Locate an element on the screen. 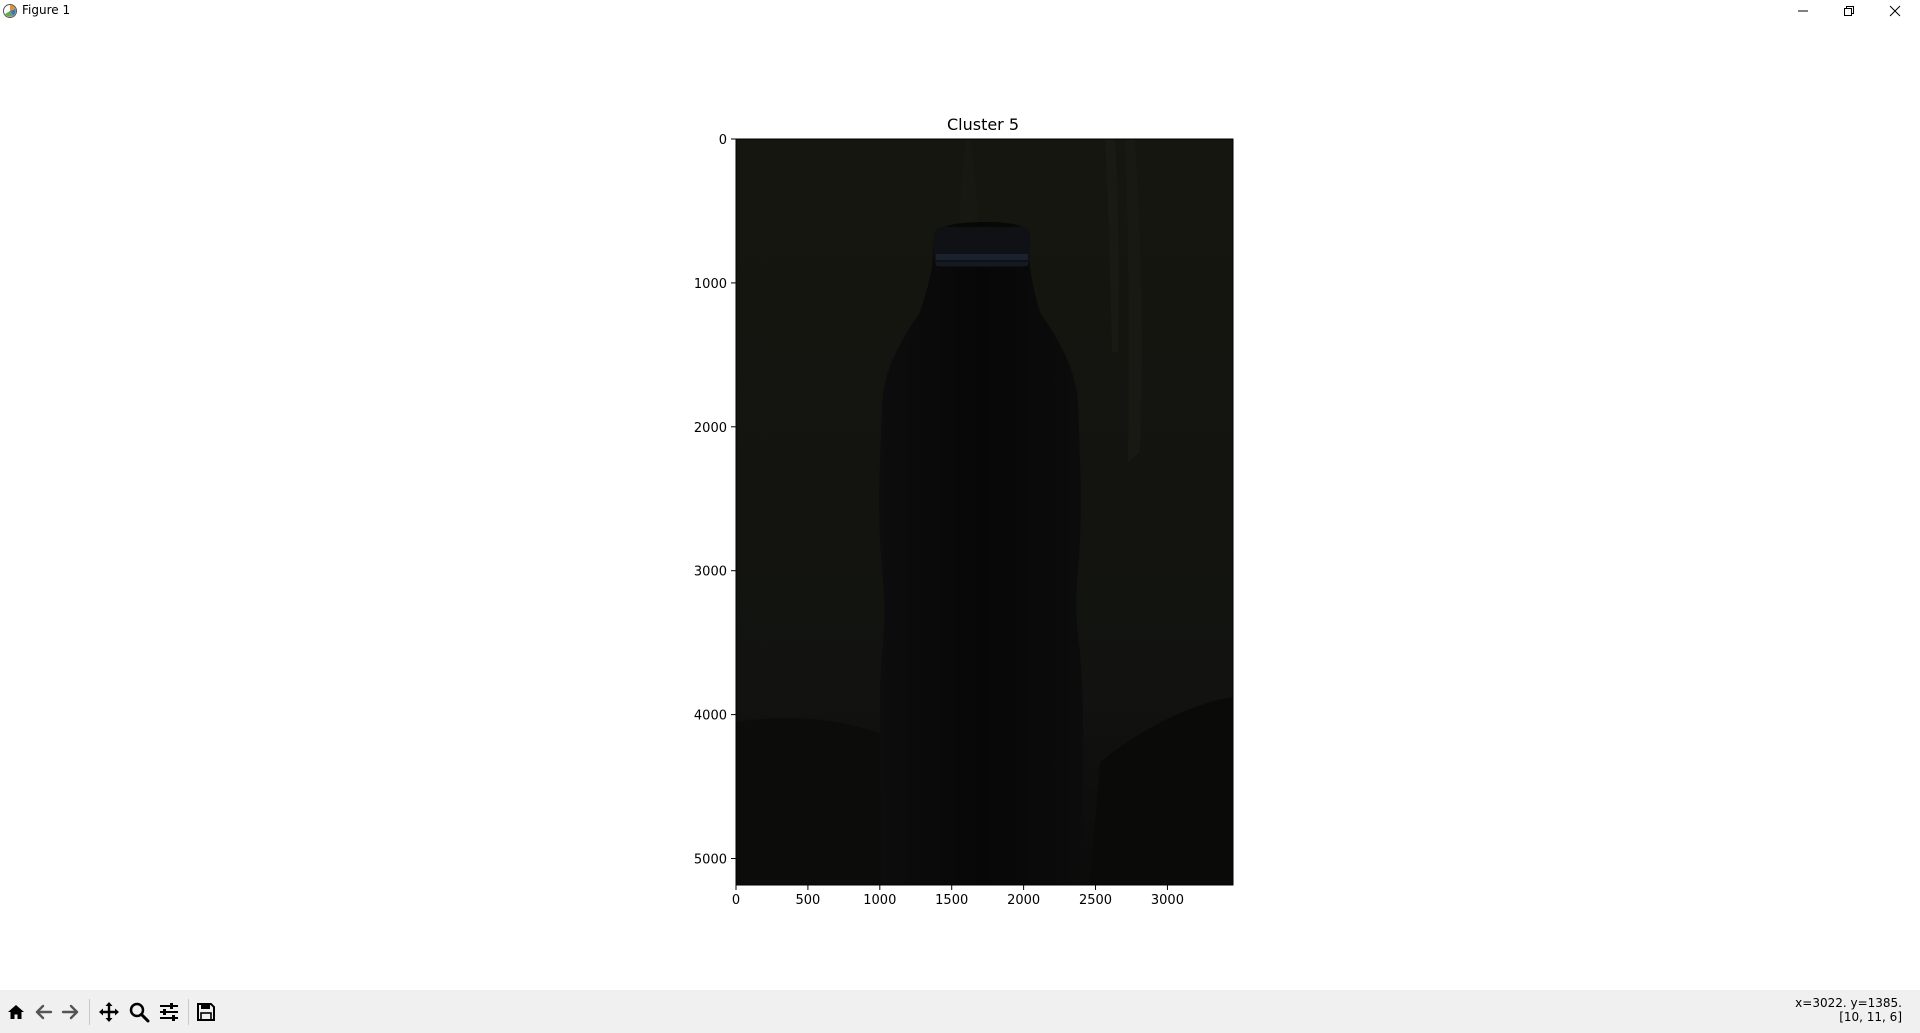 The width and height of the screenshot is (1920, 1033). close-button is located at coordinates (1895, 11).